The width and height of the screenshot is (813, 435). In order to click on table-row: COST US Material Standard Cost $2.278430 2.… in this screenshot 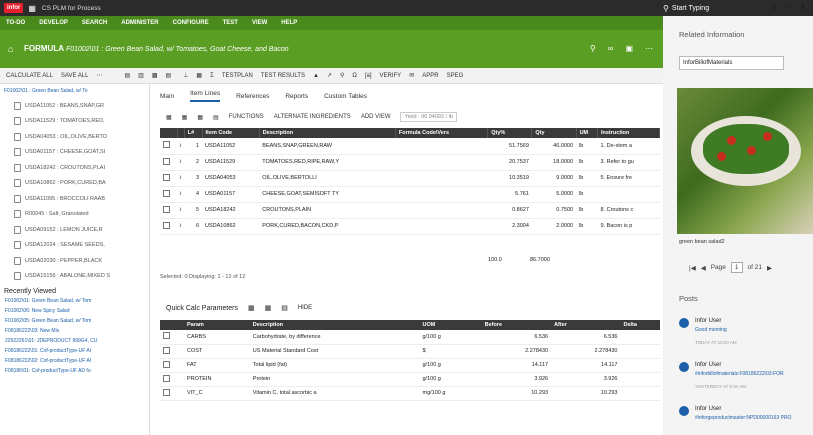, I will do `click(410, 351)`.